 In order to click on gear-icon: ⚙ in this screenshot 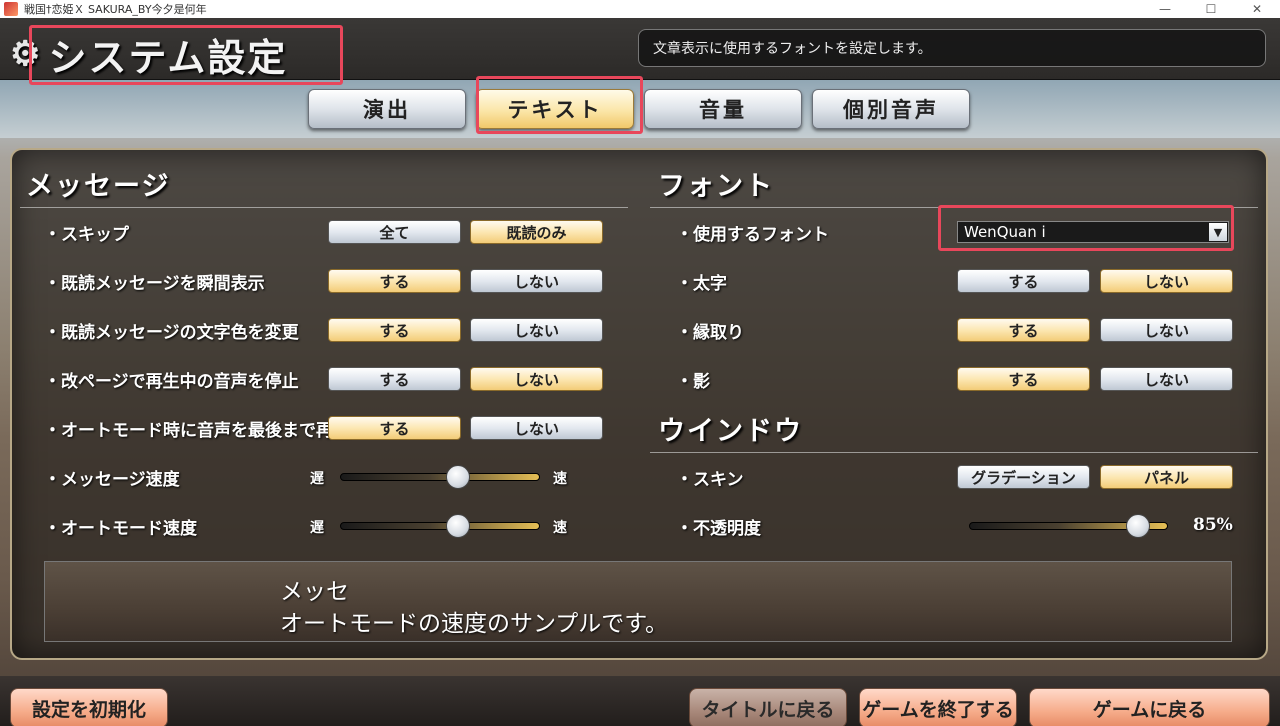, I will do `click(26, 54)`.